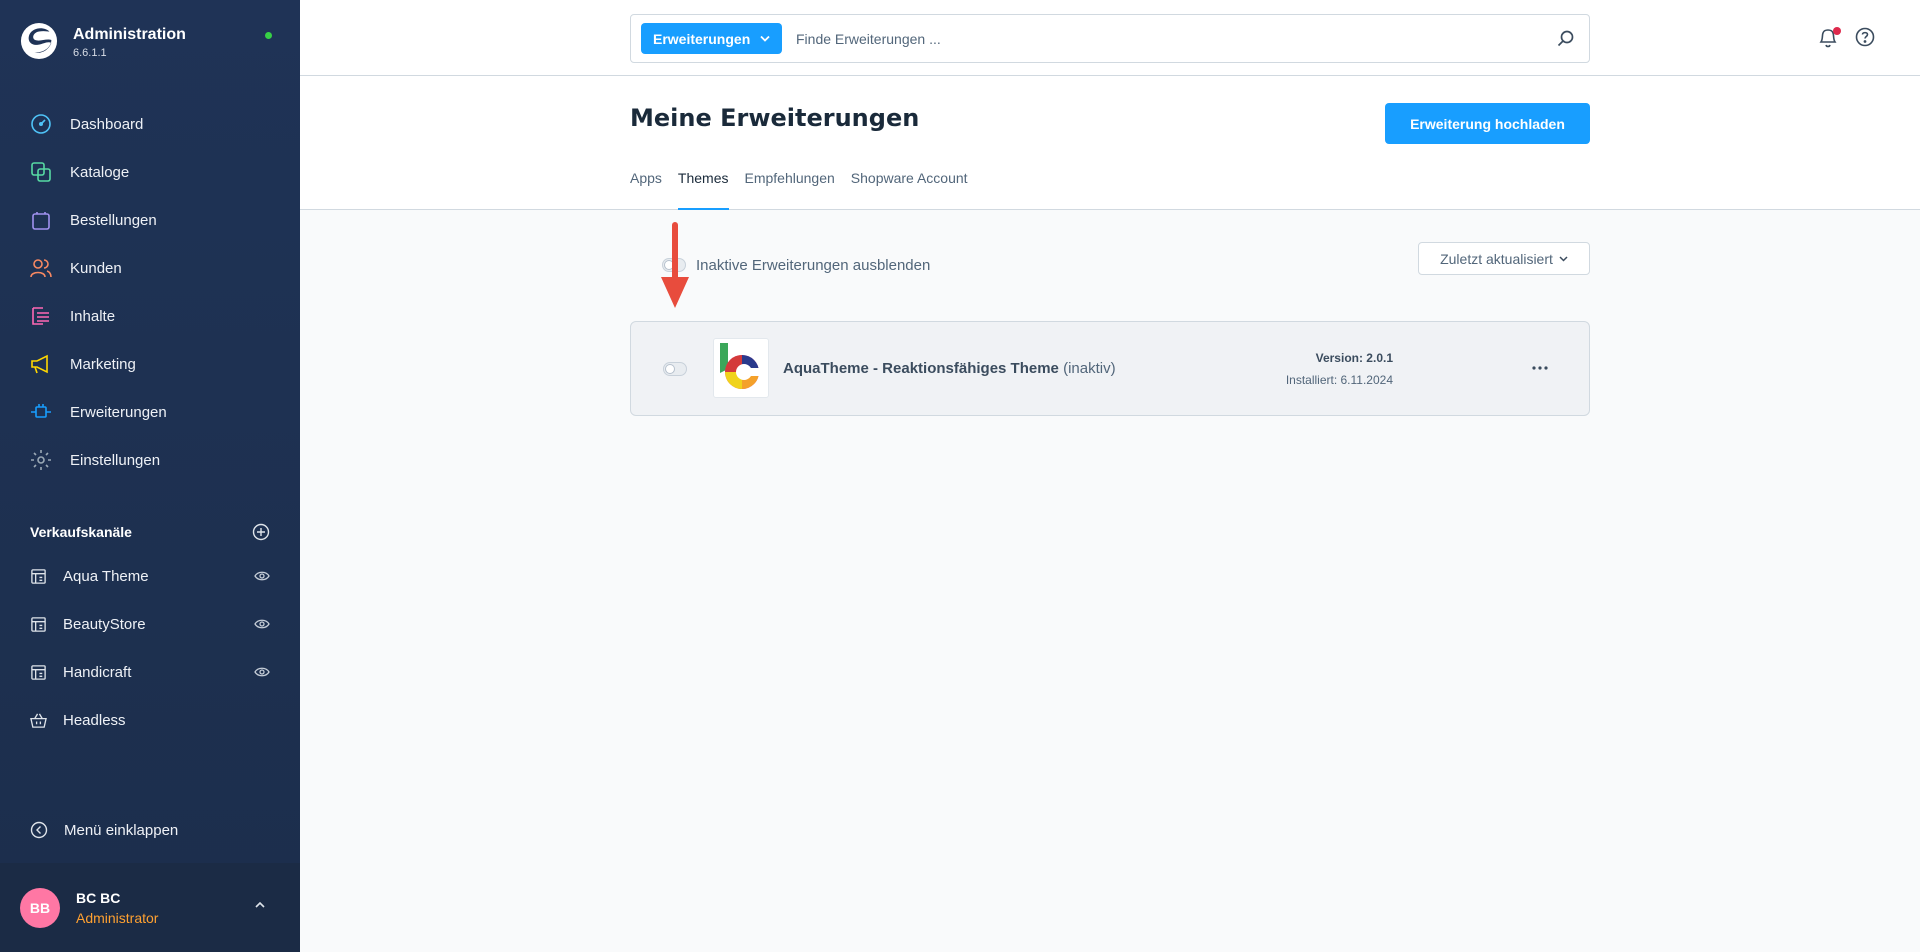 This screenshot has height=952, width=1920. Describe the element at coordinates (150, 720) in the screenshot. I see `sales-channel-headless: Headless` at that location.